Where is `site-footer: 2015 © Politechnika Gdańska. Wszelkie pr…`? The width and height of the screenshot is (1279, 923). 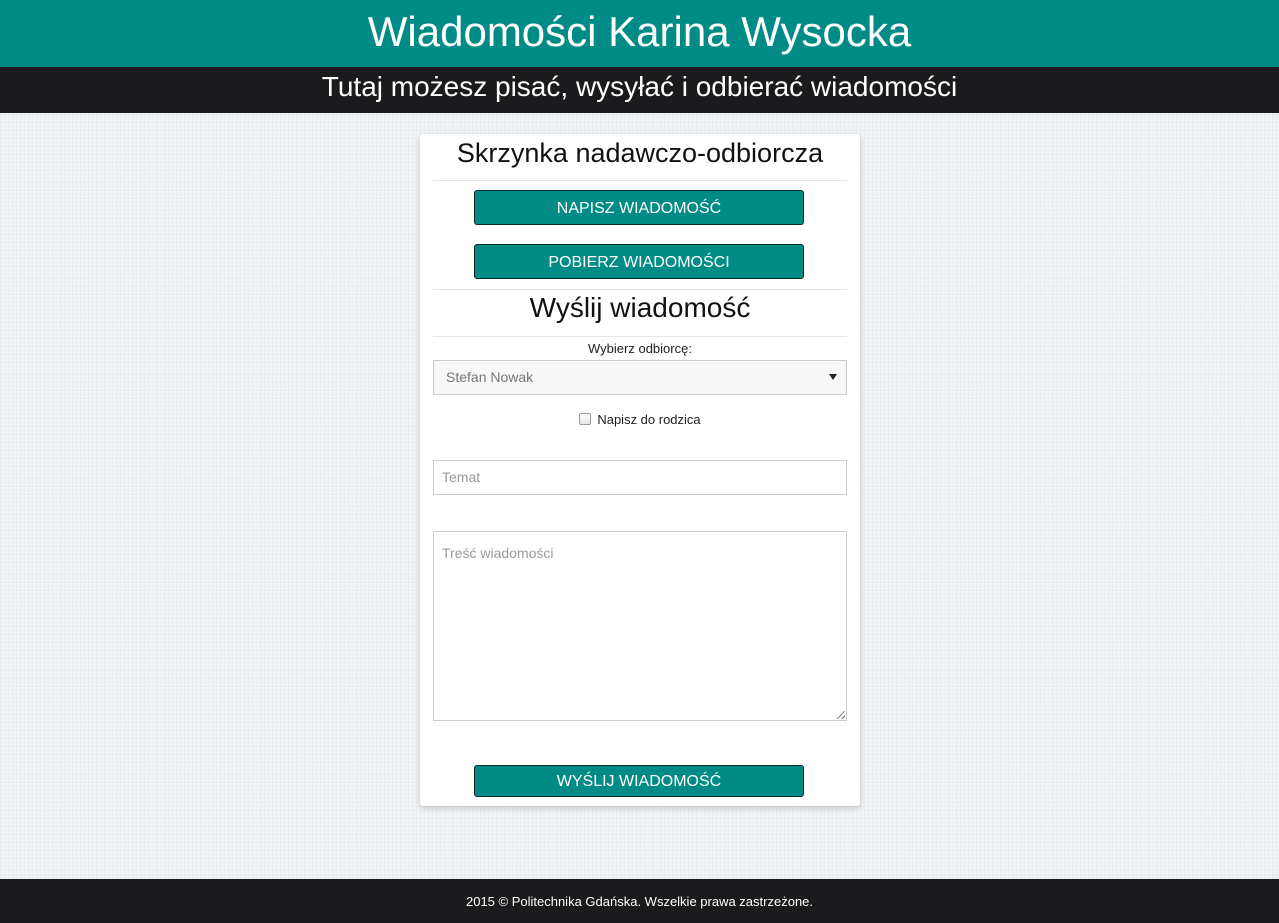 site-footer: 2015 © Politechnika Gdańska. Wszelkie pr… is located at coordinates (639, 901).